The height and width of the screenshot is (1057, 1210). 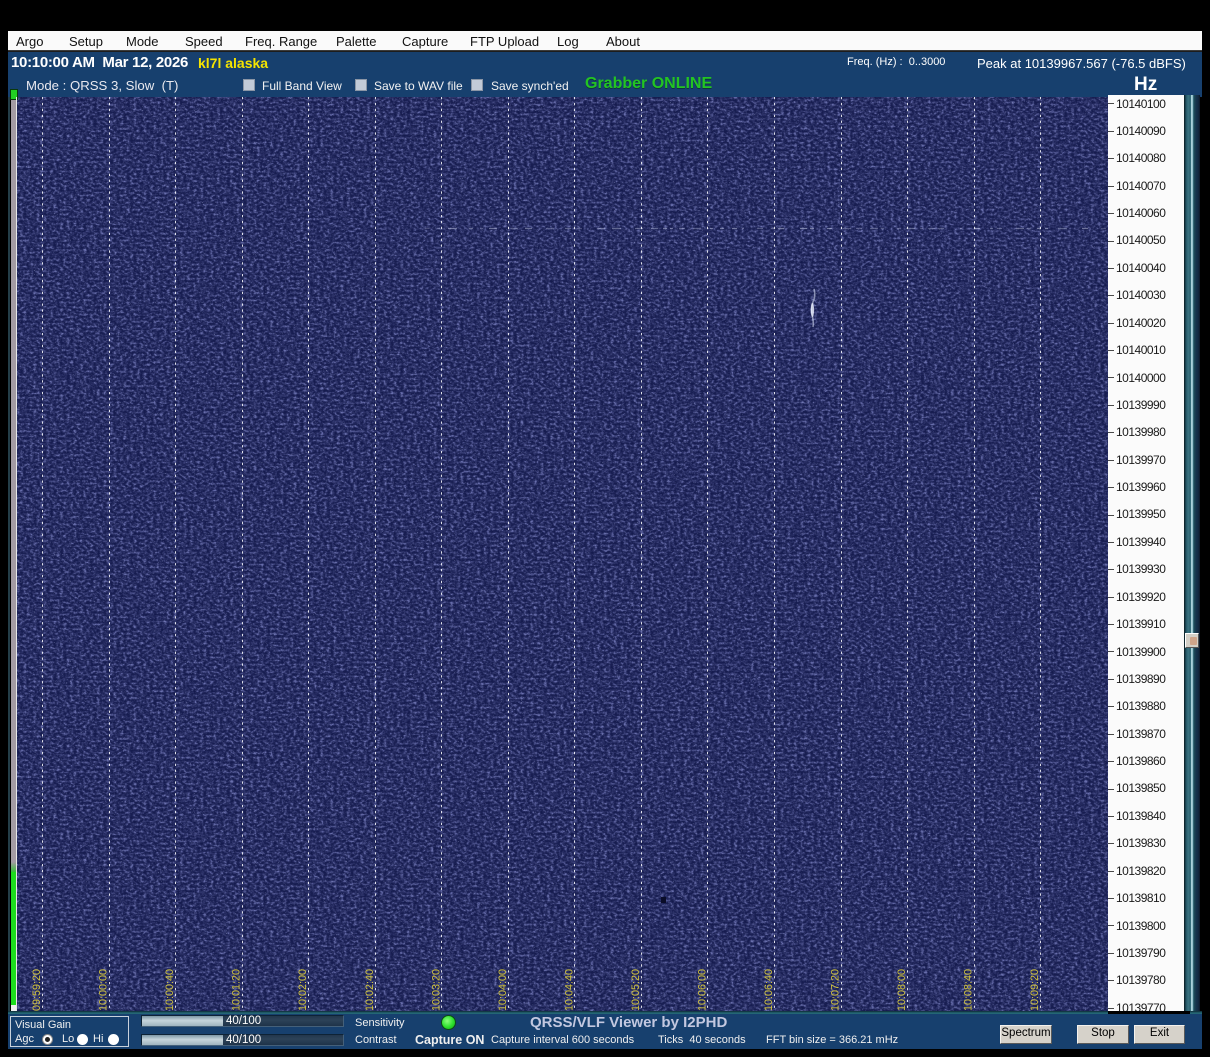 I want to click on svg-text: 10:09:20, so click(x=1035, y=990).